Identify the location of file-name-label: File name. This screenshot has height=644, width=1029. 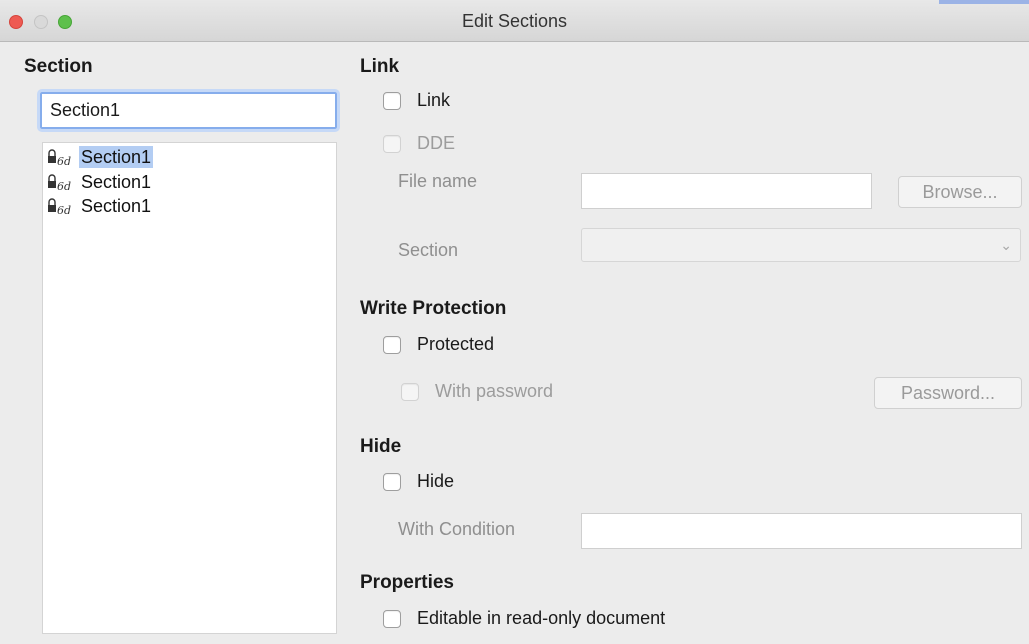
(438, 181).